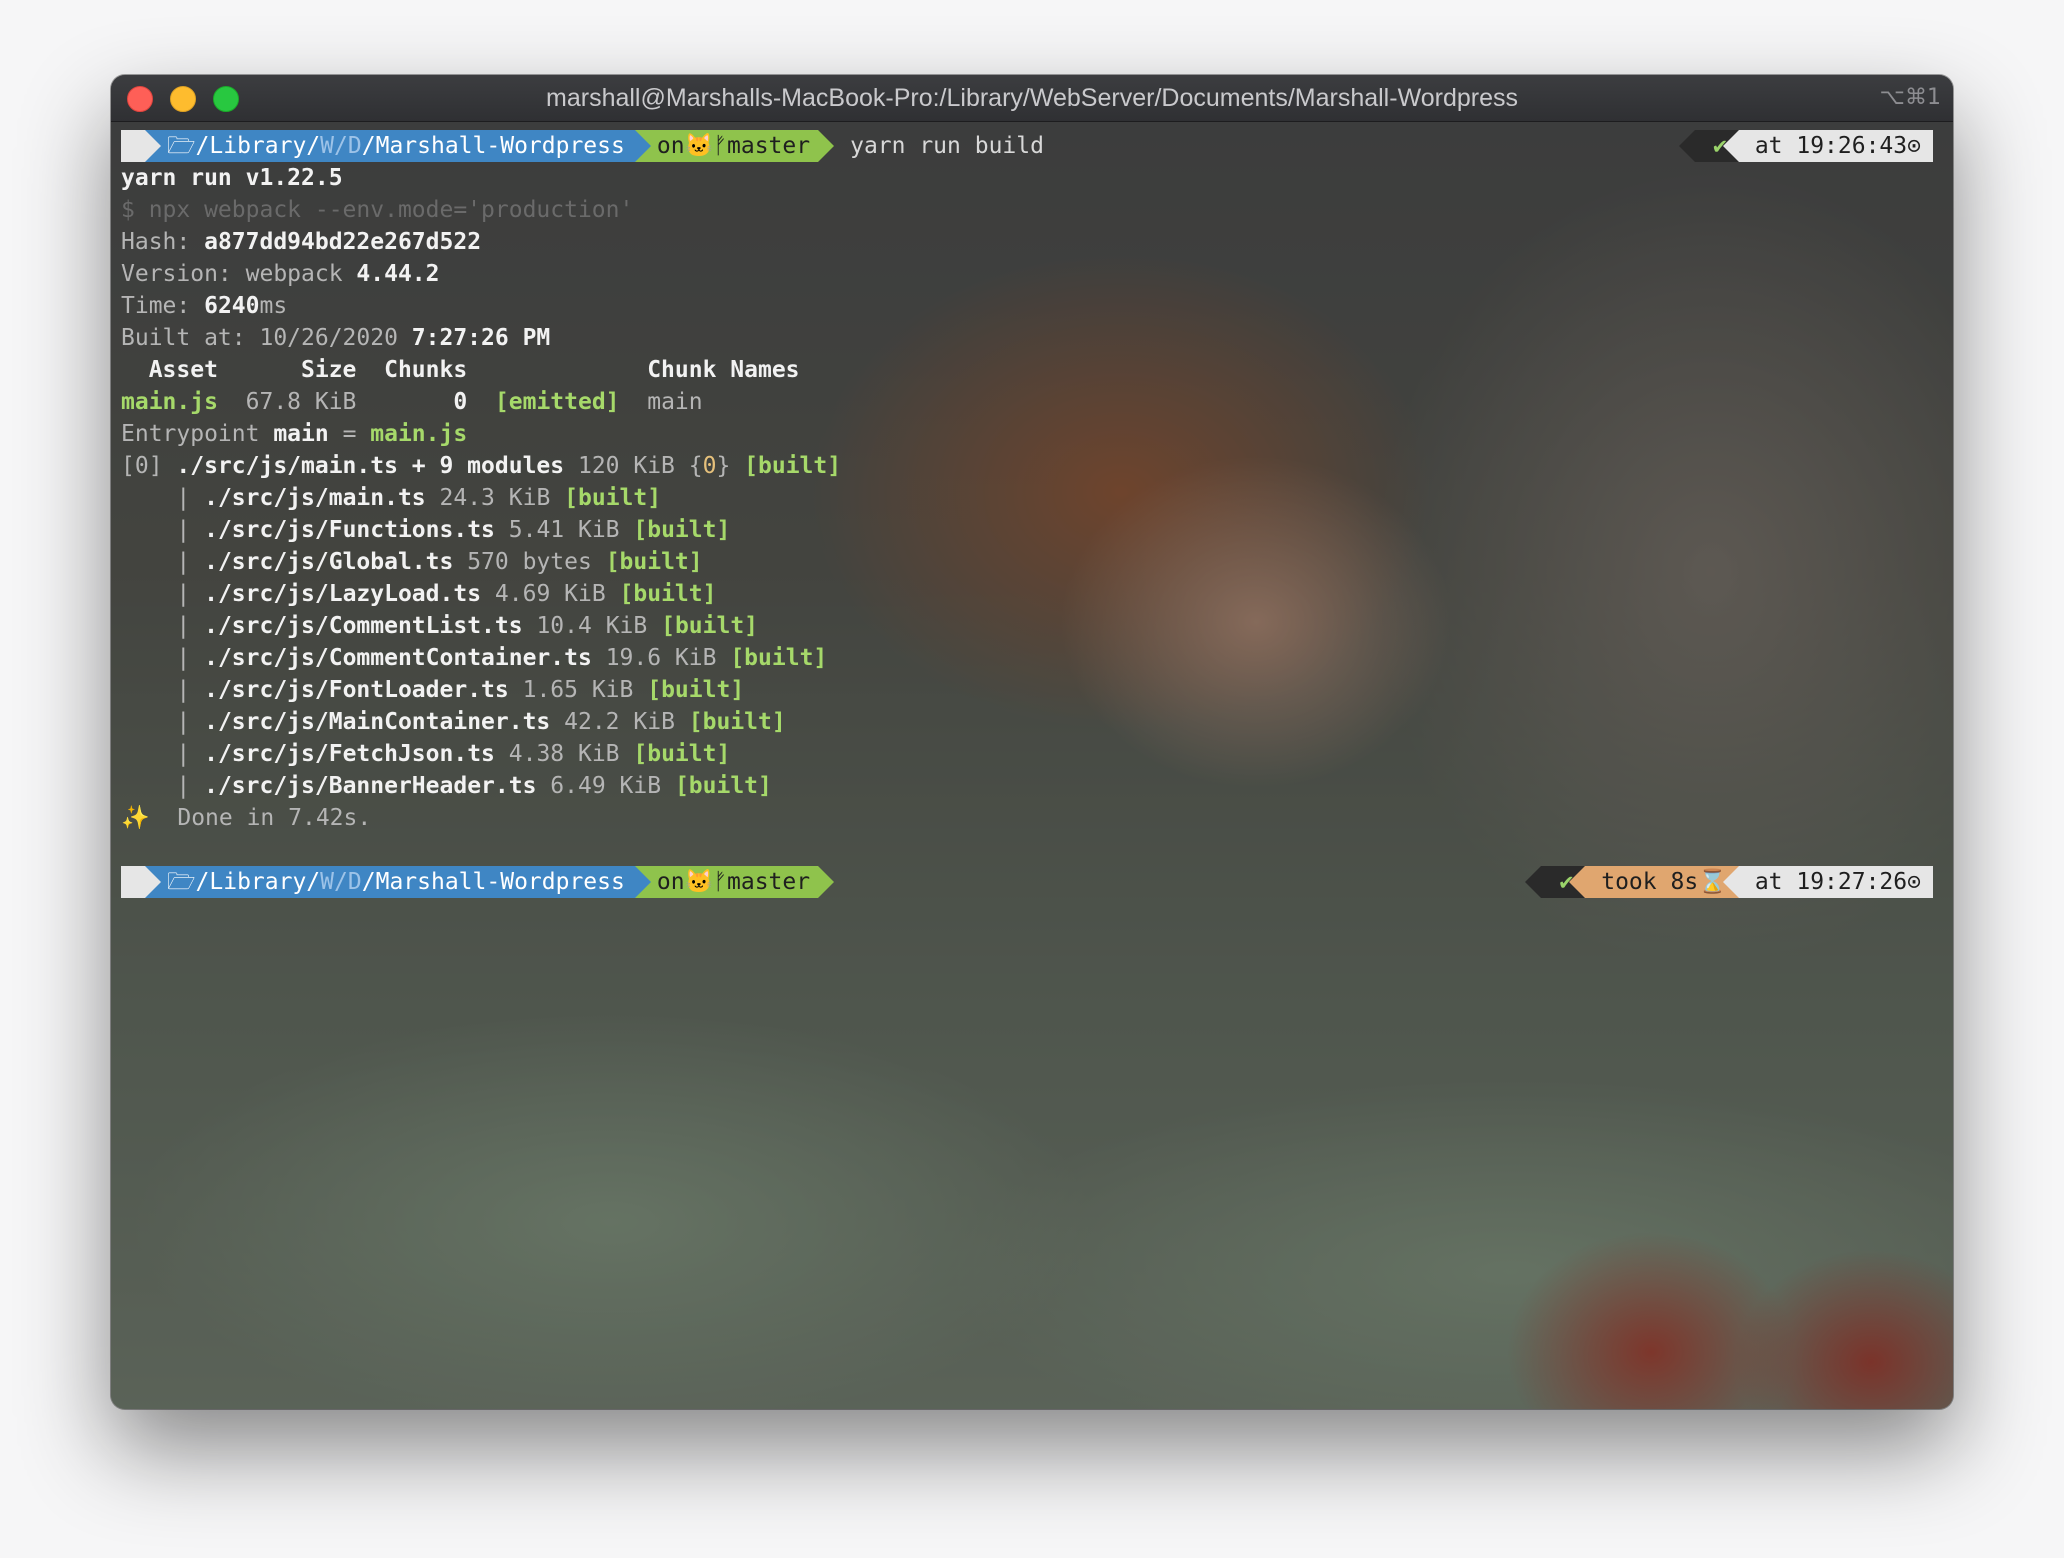  Describe the element at coordinates (1650, 882) in the screenshot. I see `took-time: took 8s` at that location.